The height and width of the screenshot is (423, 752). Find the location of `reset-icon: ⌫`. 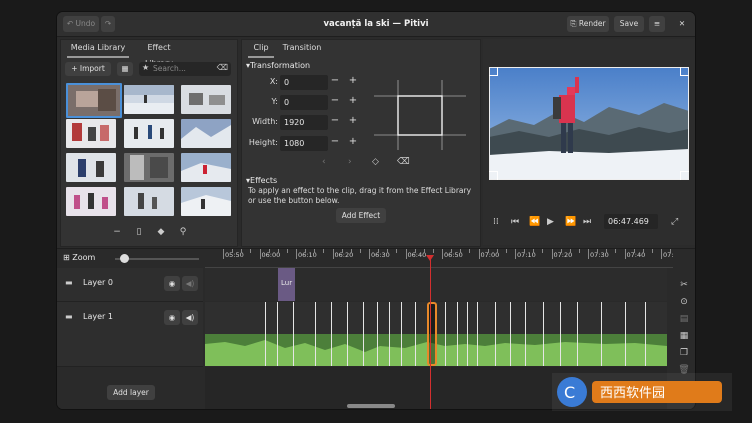

reset-icon: ⌫ is located at coordinates (403, 162).